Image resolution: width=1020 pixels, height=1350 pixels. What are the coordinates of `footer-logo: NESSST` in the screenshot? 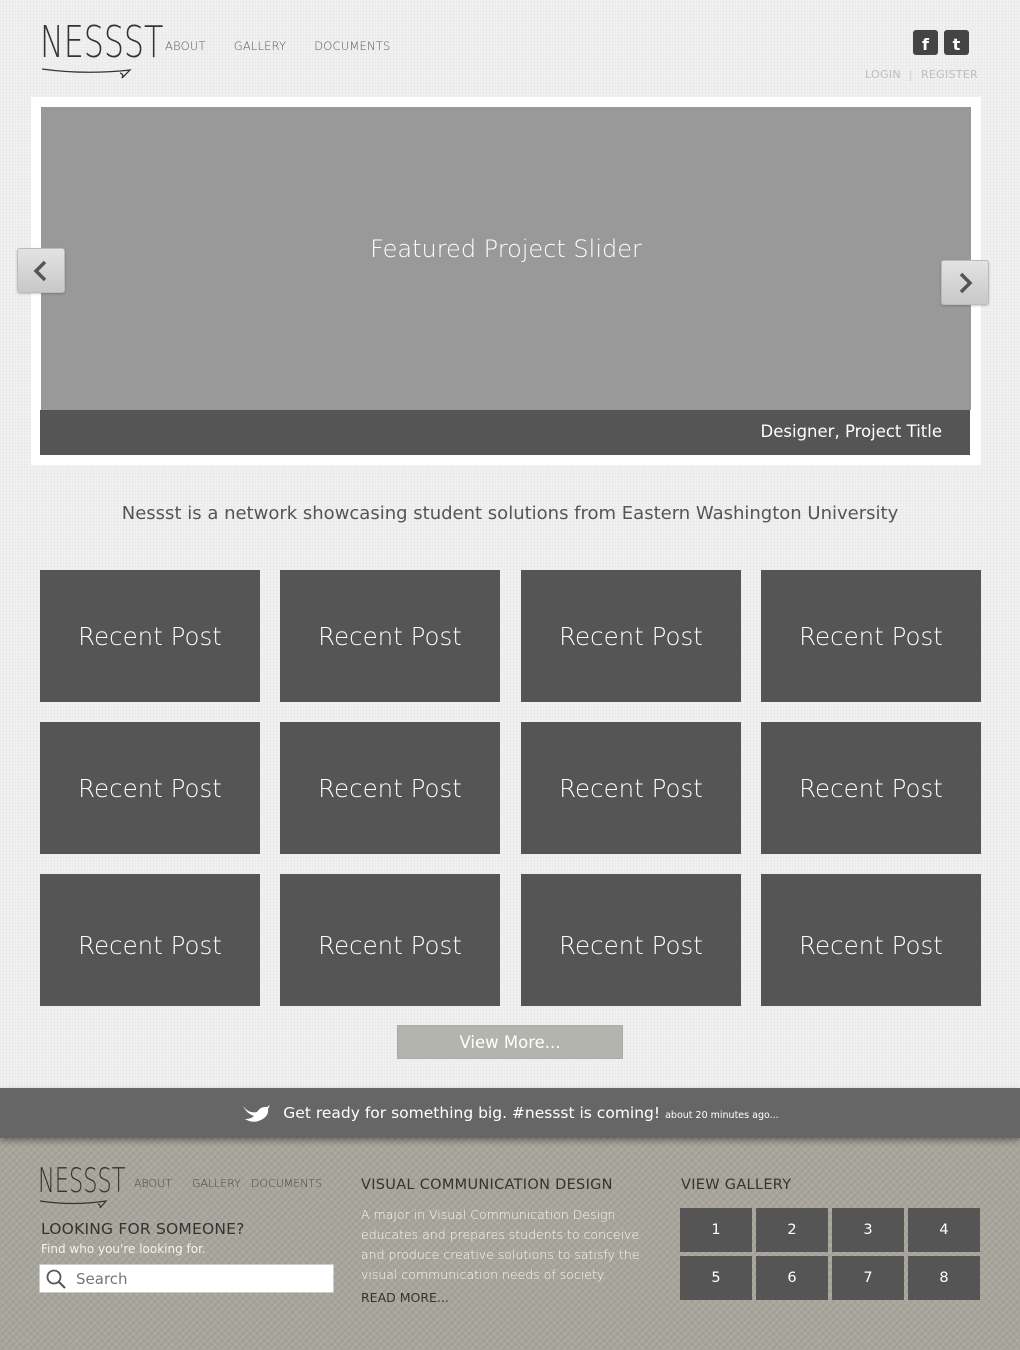 It's located at (82, 1186).